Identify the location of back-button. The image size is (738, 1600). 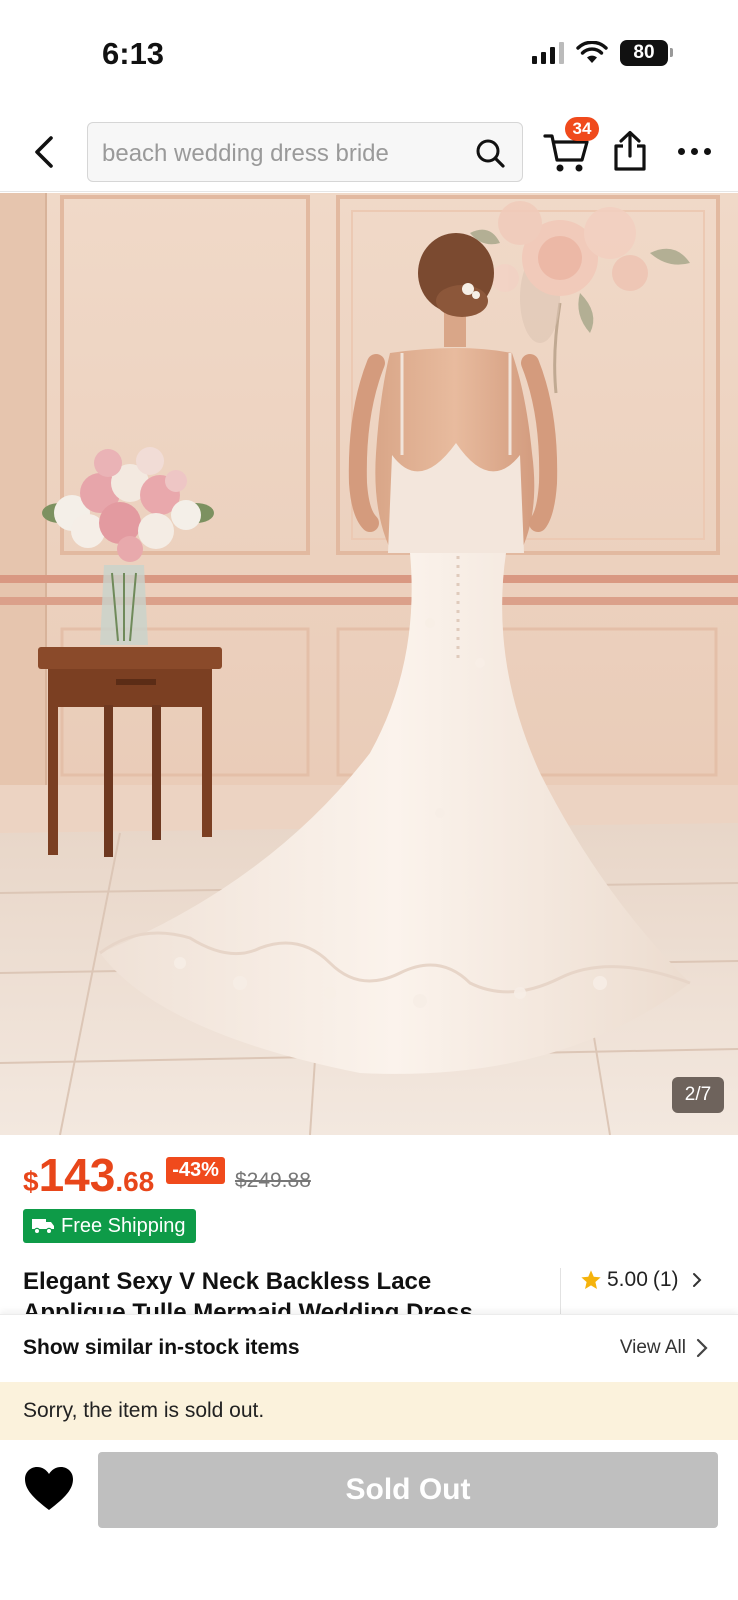
(44, 152).